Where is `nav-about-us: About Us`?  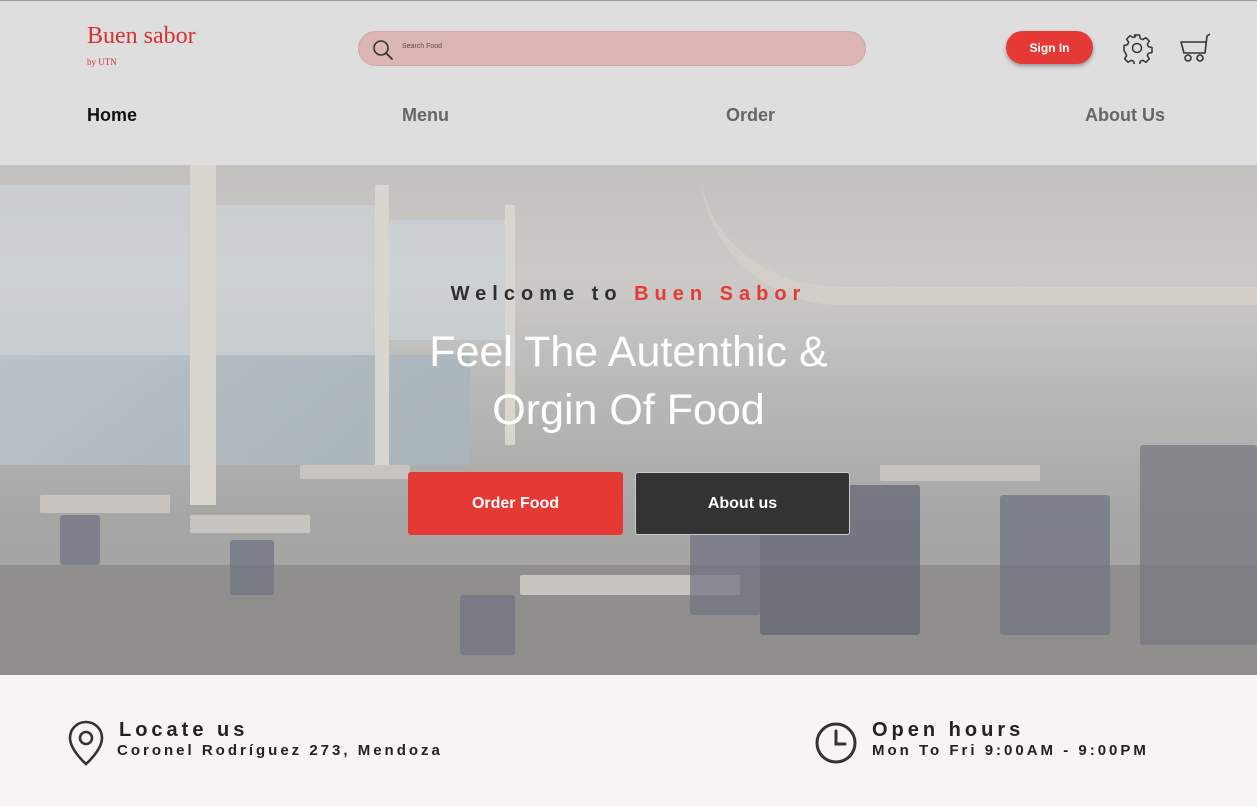
nav-about-us: About Us is located at coordinates (1125, 115).